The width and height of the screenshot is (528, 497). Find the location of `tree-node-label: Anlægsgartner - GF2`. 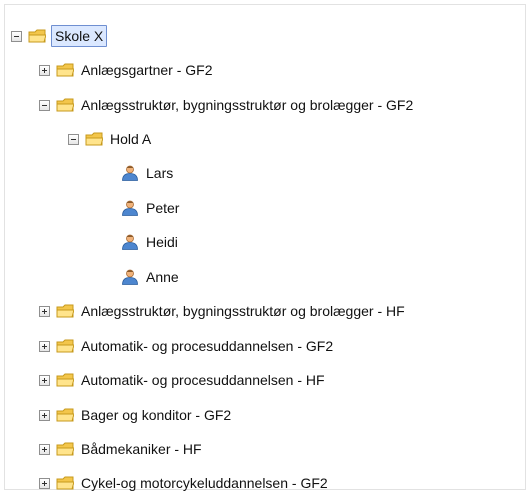

tree-node-label: Anlægsgartner - GF2 is located at coordinates (147, 70).